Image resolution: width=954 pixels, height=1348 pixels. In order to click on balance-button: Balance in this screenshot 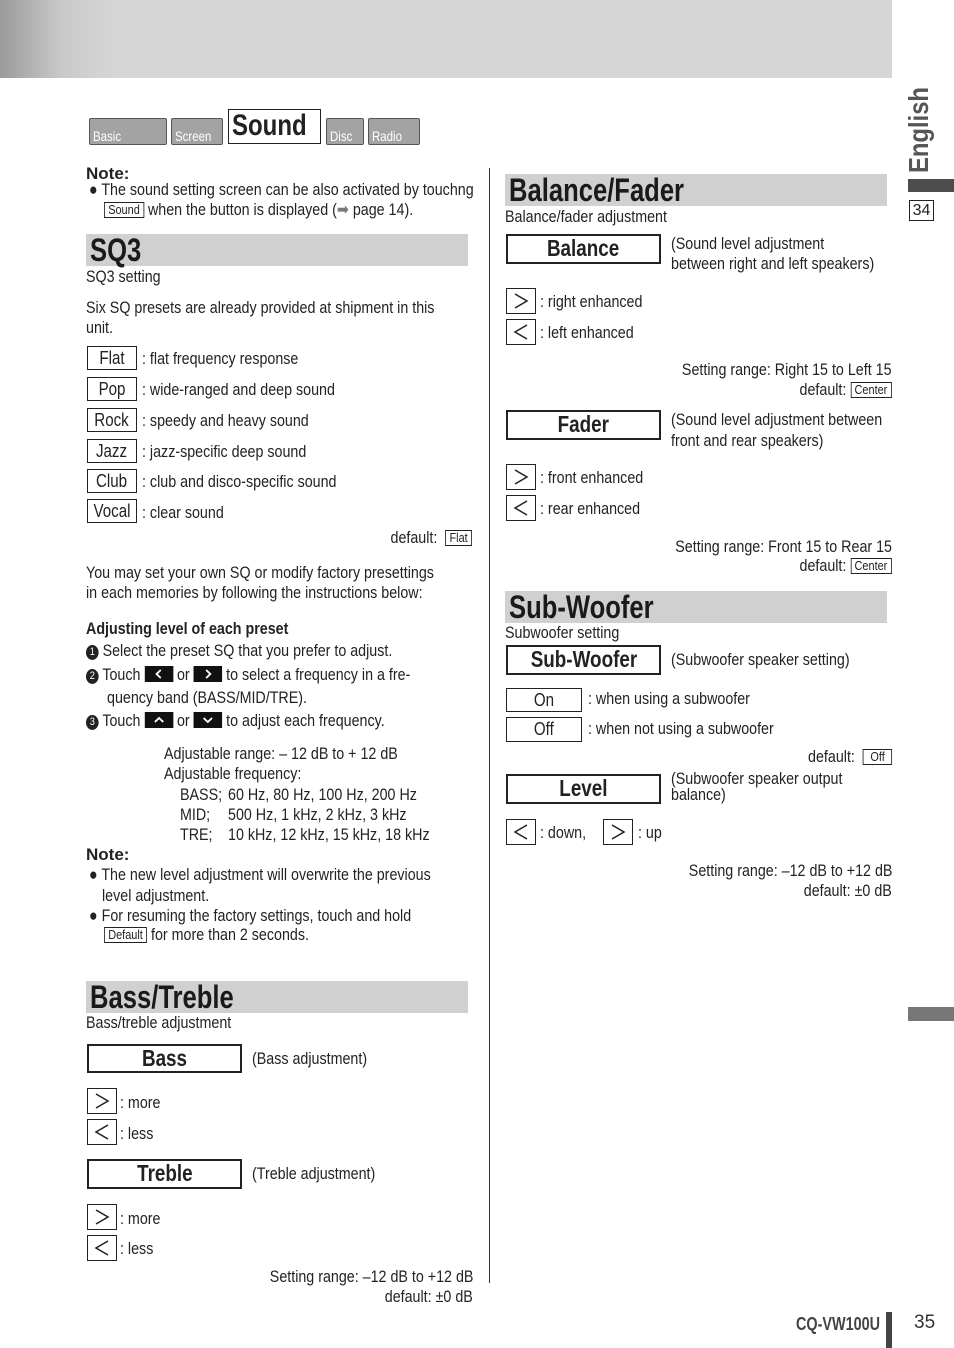, I will do `click(583, 249)`.